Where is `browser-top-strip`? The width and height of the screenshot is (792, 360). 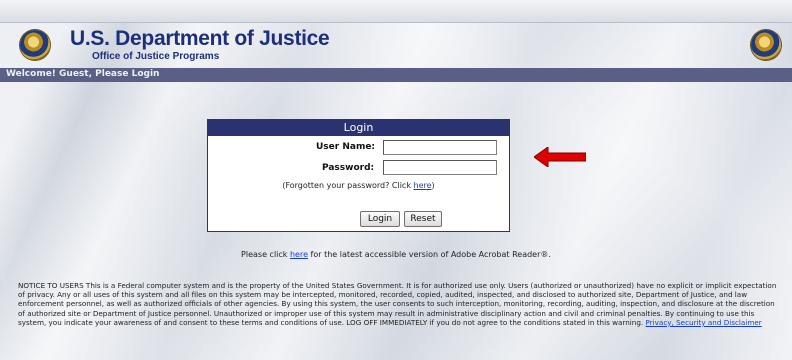
browser-top-strip is located at coordinates (396, 11).